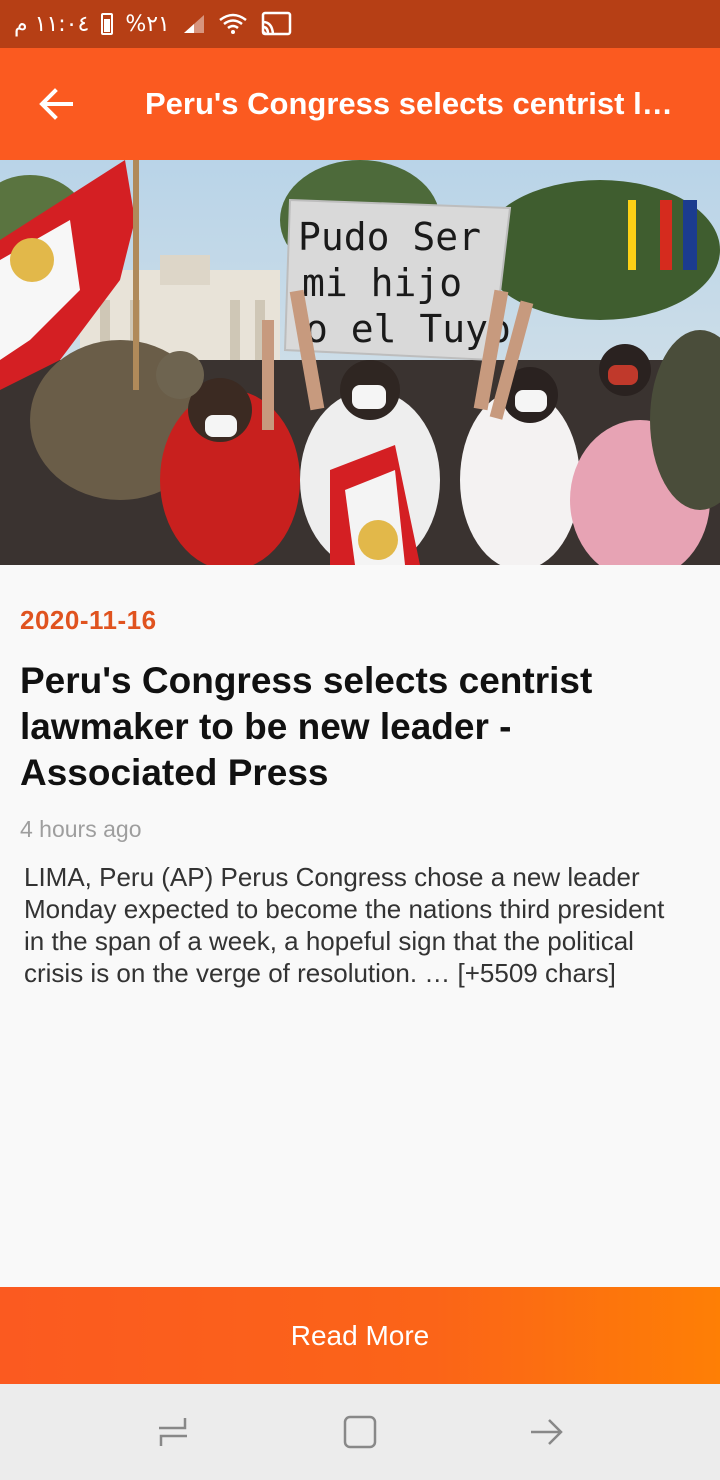 The height and width of the screenshot is (1480, 720). Describe the element at coordinates (360, 1335) in the screenshot. I see `read-more-button: Read More` at that location.